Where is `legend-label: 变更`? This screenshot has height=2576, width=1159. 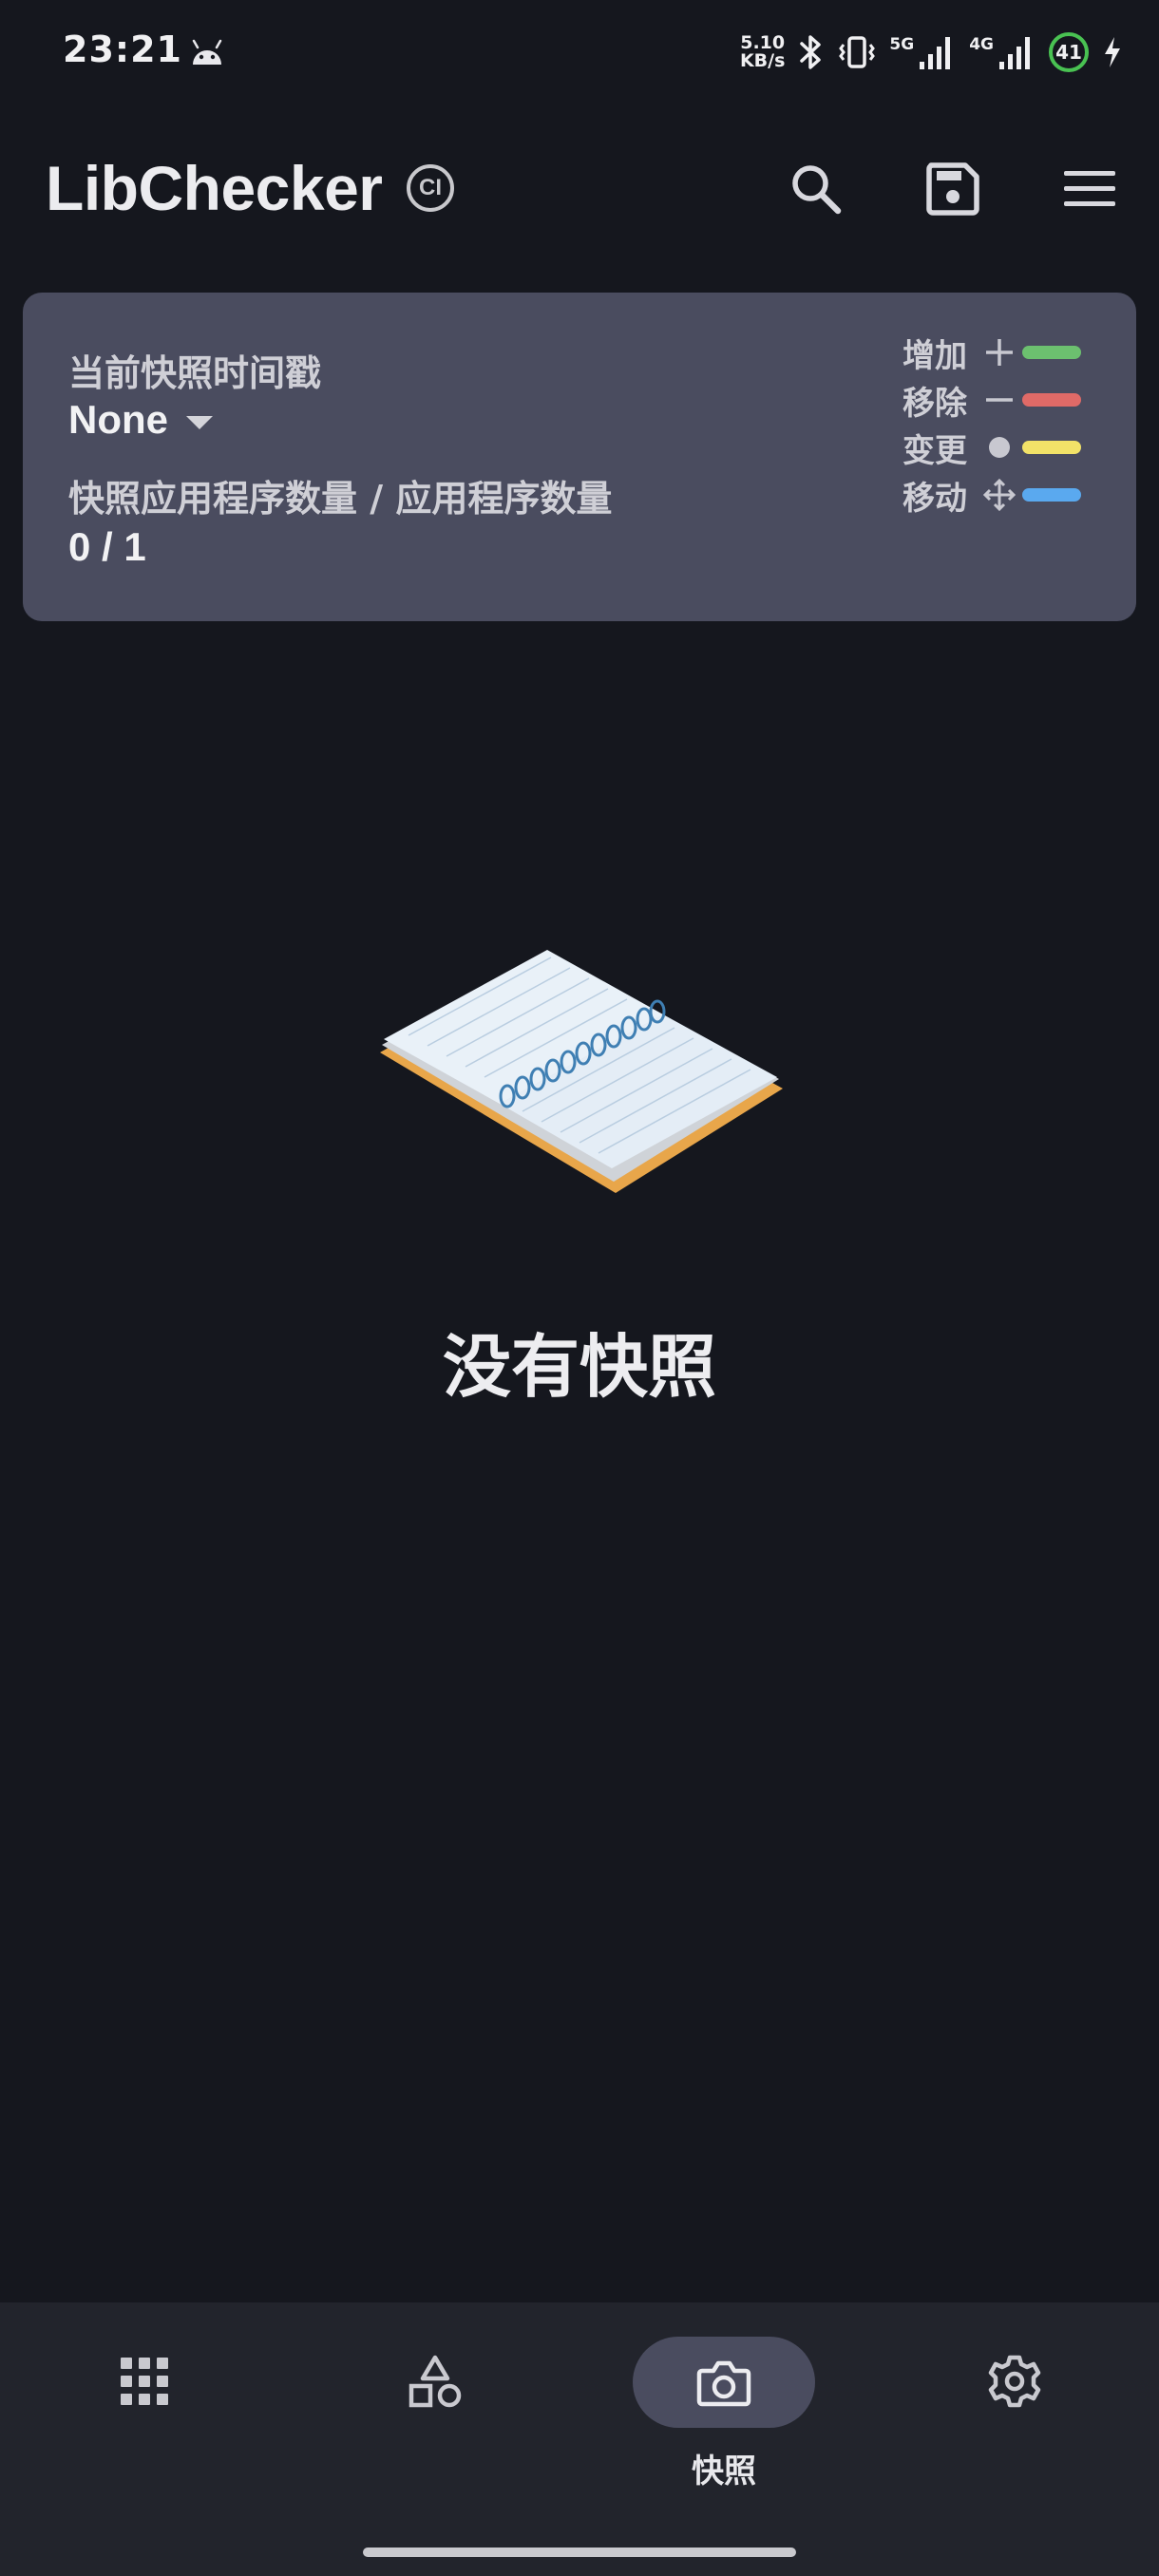
legend-label: 变更 is located at coordinates (934, 450).